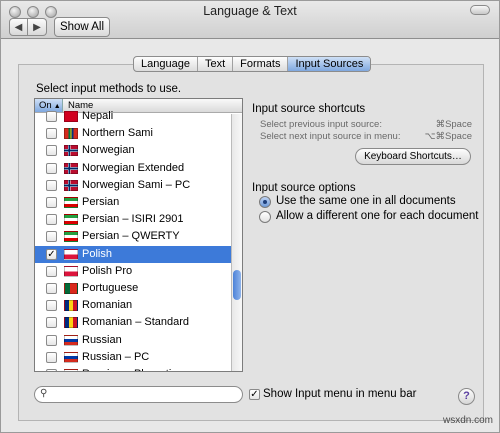 Image resolution: width=500 pixels, height=433 pixels. I want to click on list-item-label: Norwegian Extended, so click(133, 167).